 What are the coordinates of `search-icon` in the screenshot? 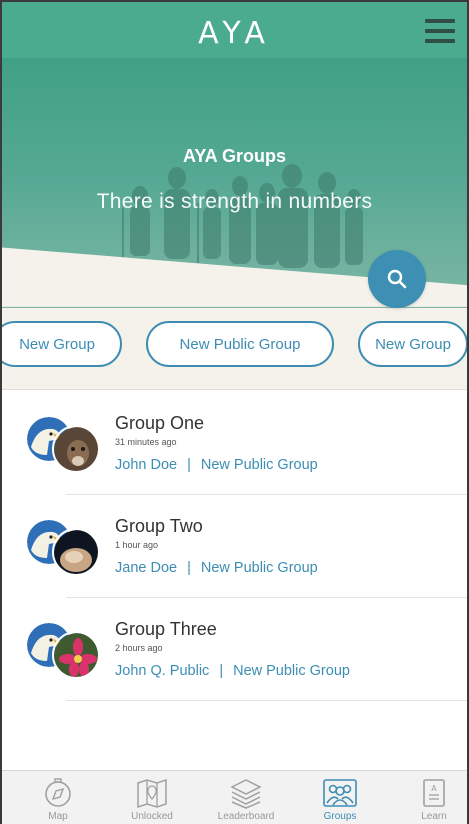 It's located at (397, 279).